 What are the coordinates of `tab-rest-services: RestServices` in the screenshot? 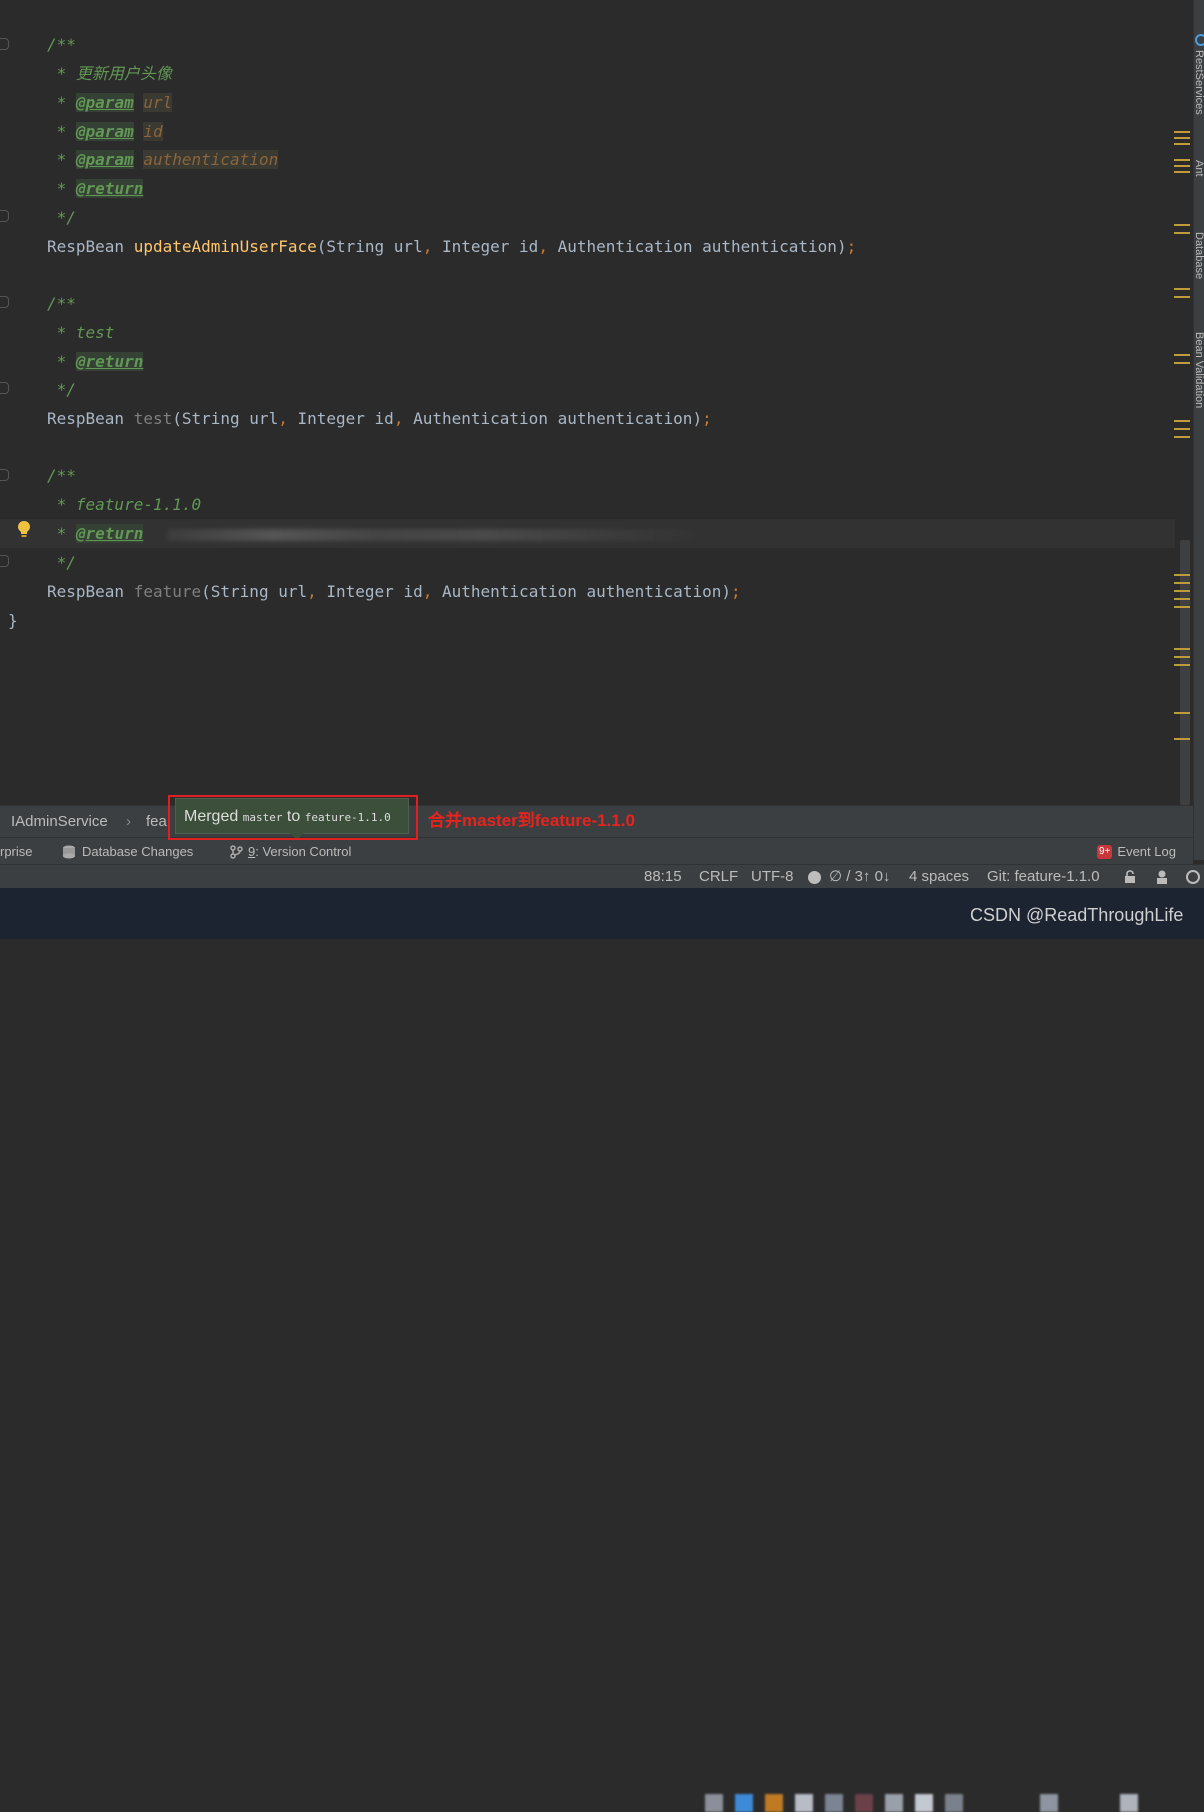 It's located at (1199, 82).